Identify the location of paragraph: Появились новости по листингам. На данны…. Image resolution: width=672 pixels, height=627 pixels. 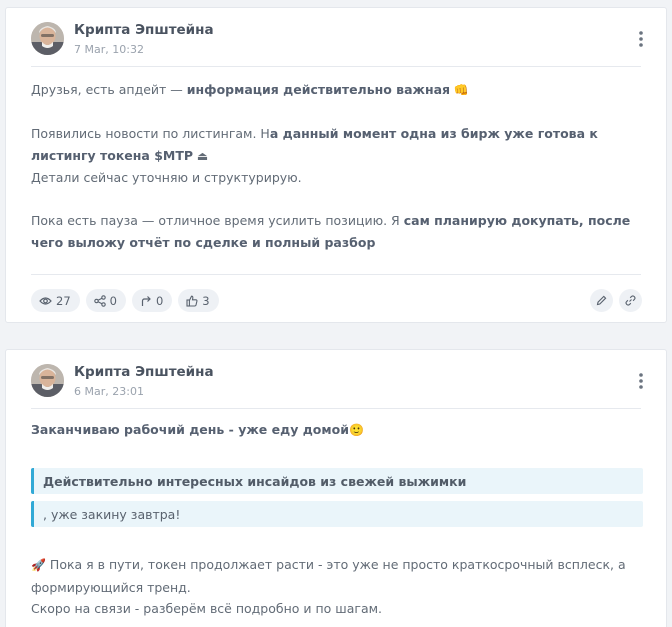
(314, 144).